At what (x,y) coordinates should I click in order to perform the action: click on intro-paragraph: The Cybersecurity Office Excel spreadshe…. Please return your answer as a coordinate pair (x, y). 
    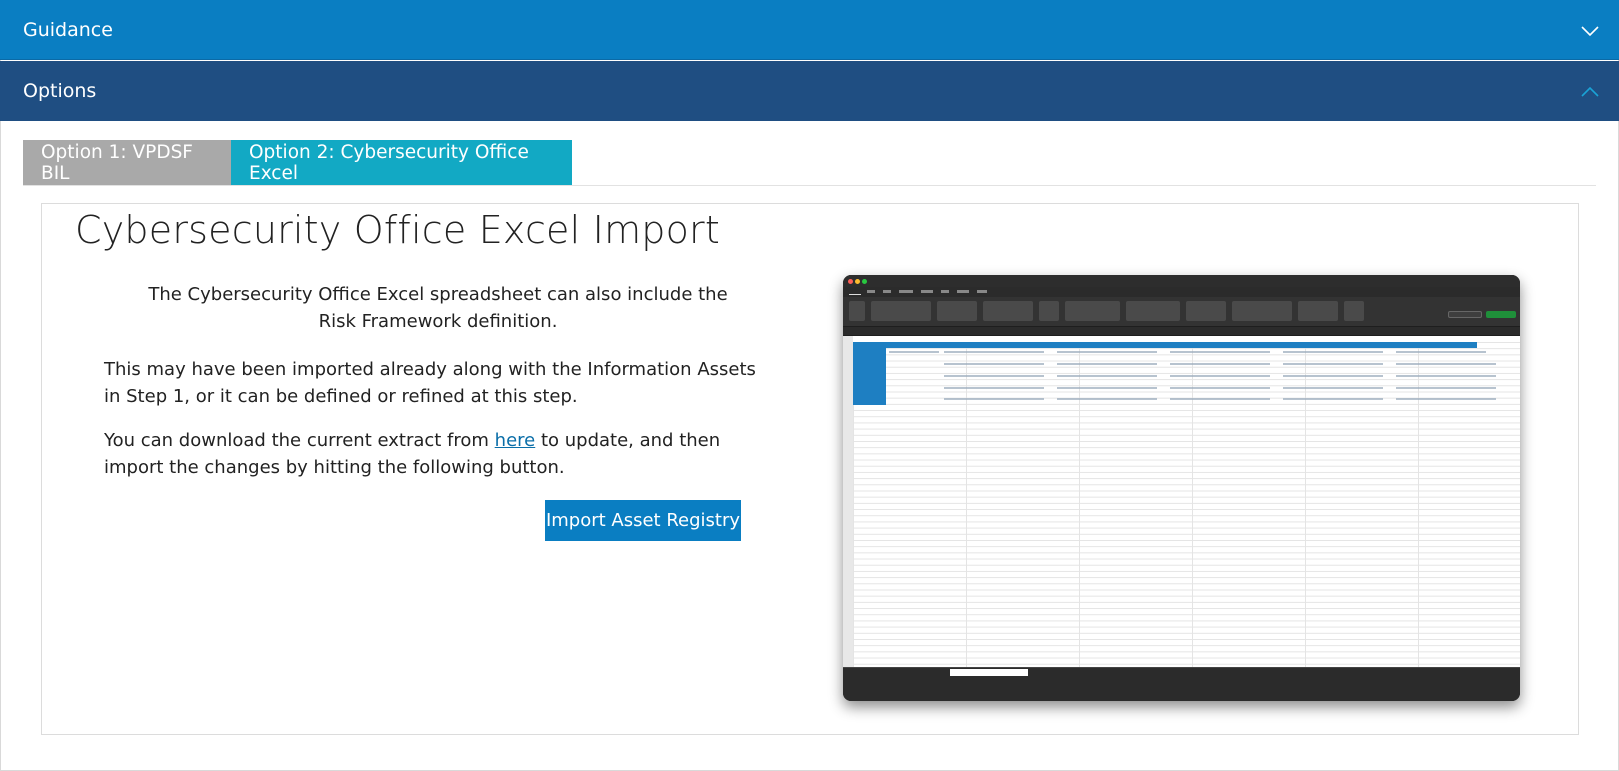
    Looking at the image, I should click on (438, 308).